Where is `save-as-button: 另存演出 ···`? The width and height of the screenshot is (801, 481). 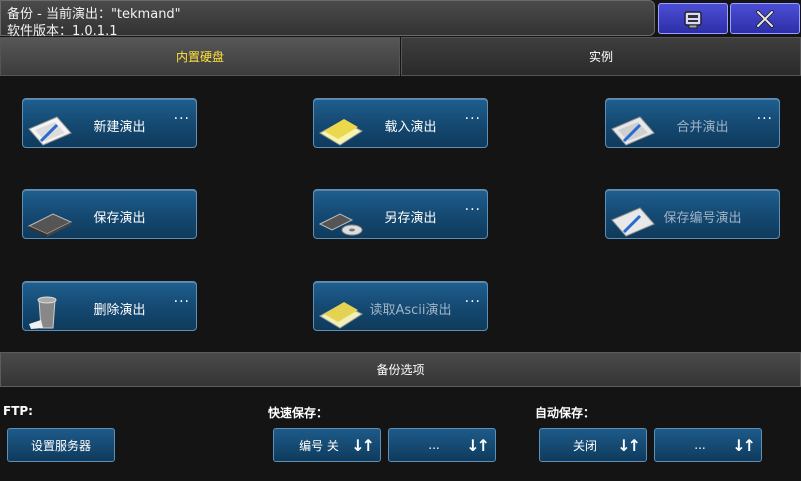
save-as-button: 另存演出 ··· is located at coordinates (400, 214).